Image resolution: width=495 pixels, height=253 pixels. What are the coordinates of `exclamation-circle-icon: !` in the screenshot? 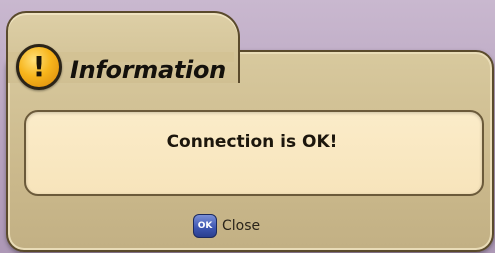 It's located at (39, 67).